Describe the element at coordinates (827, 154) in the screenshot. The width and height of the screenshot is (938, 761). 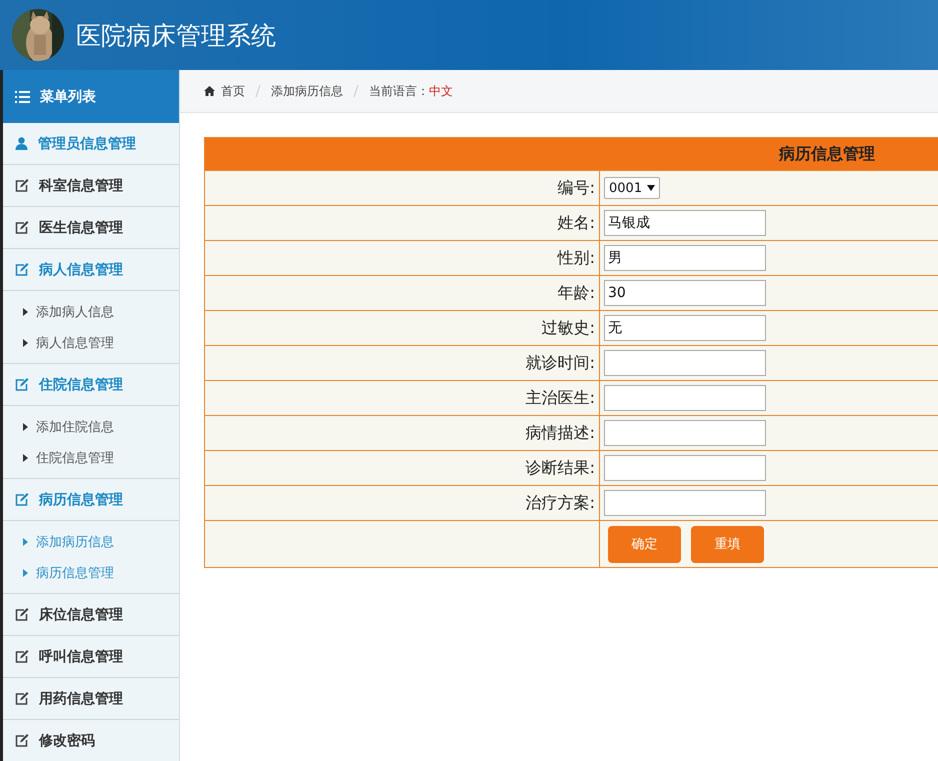
I see `form-title: 病历信息管理` at that location.